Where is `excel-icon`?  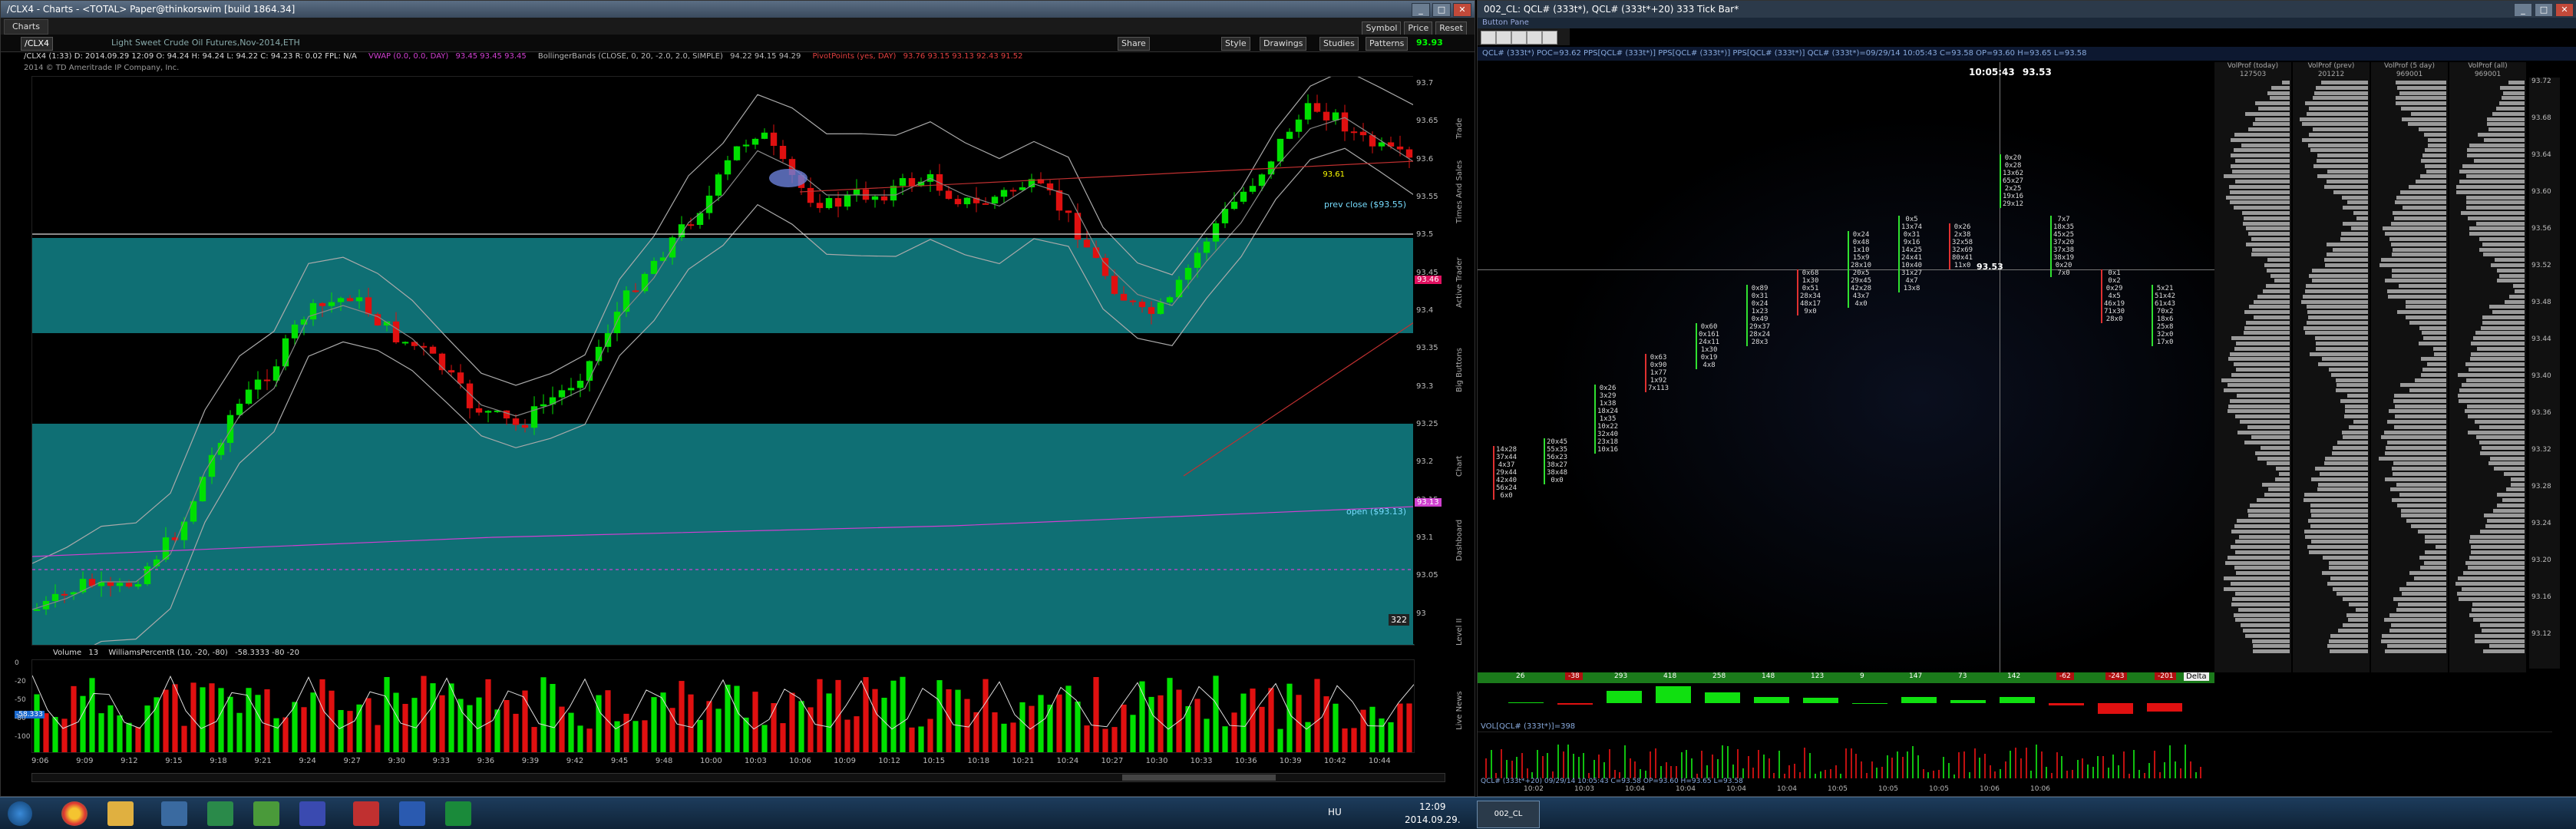
excel-icon is located at coordinates (458, 814).